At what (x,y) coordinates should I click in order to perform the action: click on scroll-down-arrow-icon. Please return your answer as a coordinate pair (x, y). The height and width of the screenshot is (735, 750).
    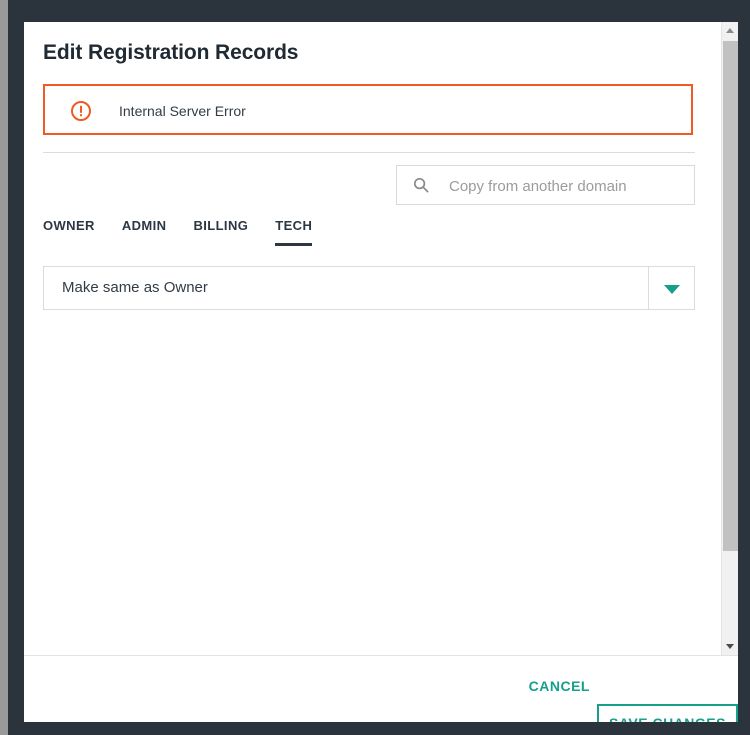
    Looking at the image, I should click on (730, 646).